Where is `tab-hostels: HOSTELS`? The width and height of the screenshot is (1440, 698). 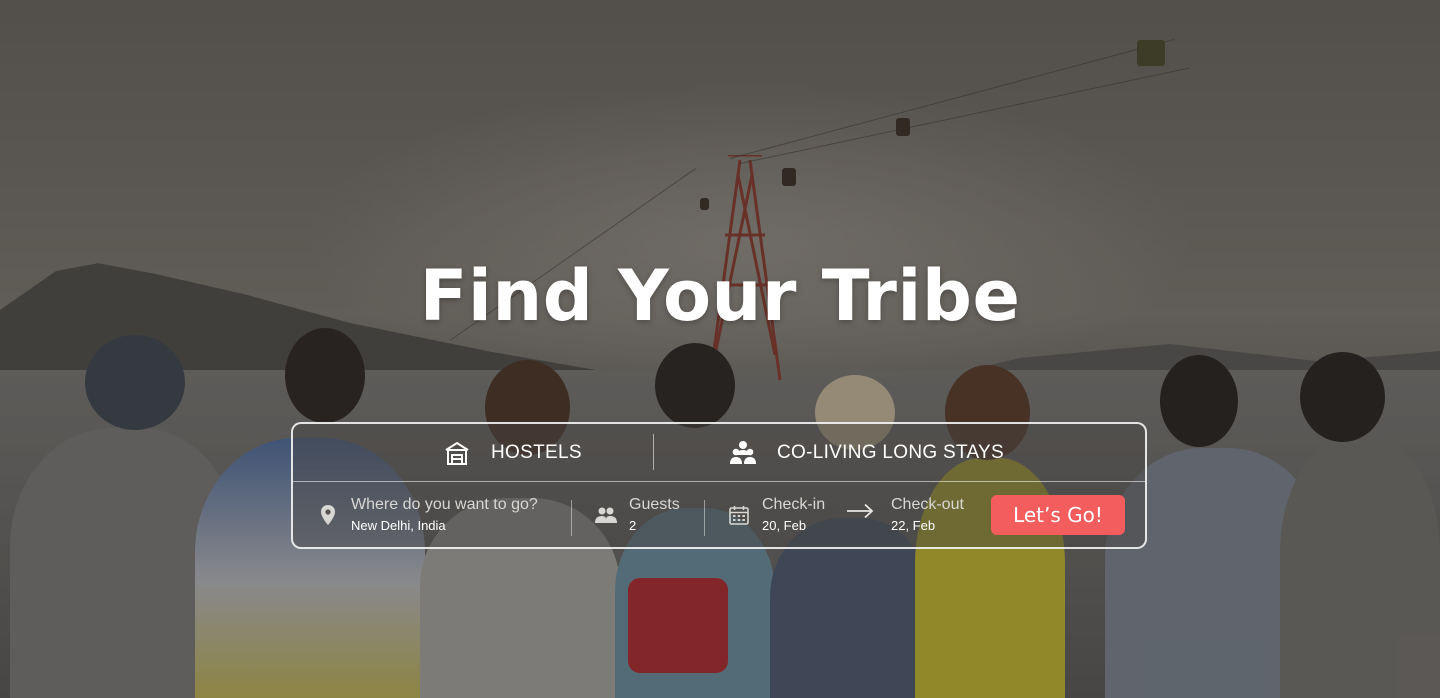 tab-hostels: HOSTELS is located at coordinates (512, 452).